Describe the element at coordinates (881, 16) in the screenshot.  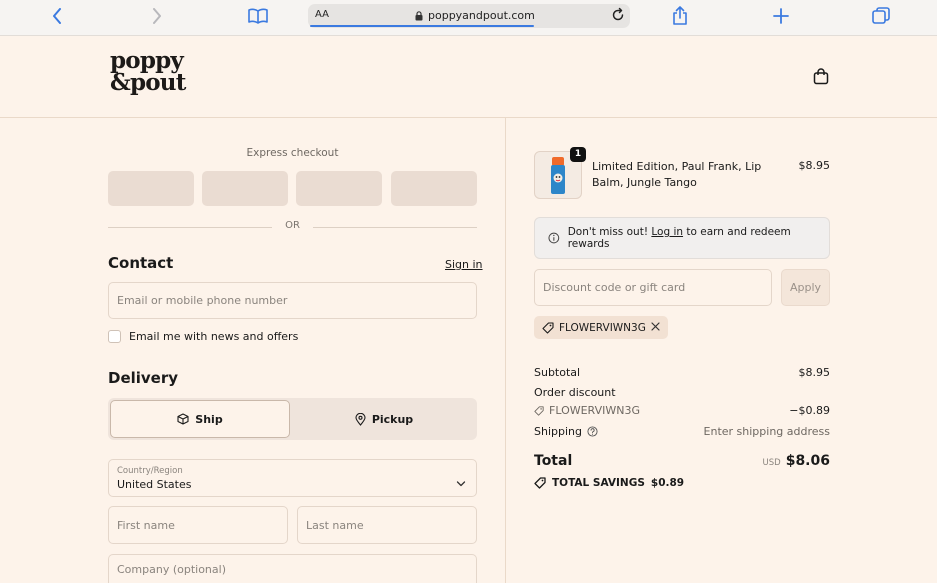
I see `tabs-overview-icon` at that location.